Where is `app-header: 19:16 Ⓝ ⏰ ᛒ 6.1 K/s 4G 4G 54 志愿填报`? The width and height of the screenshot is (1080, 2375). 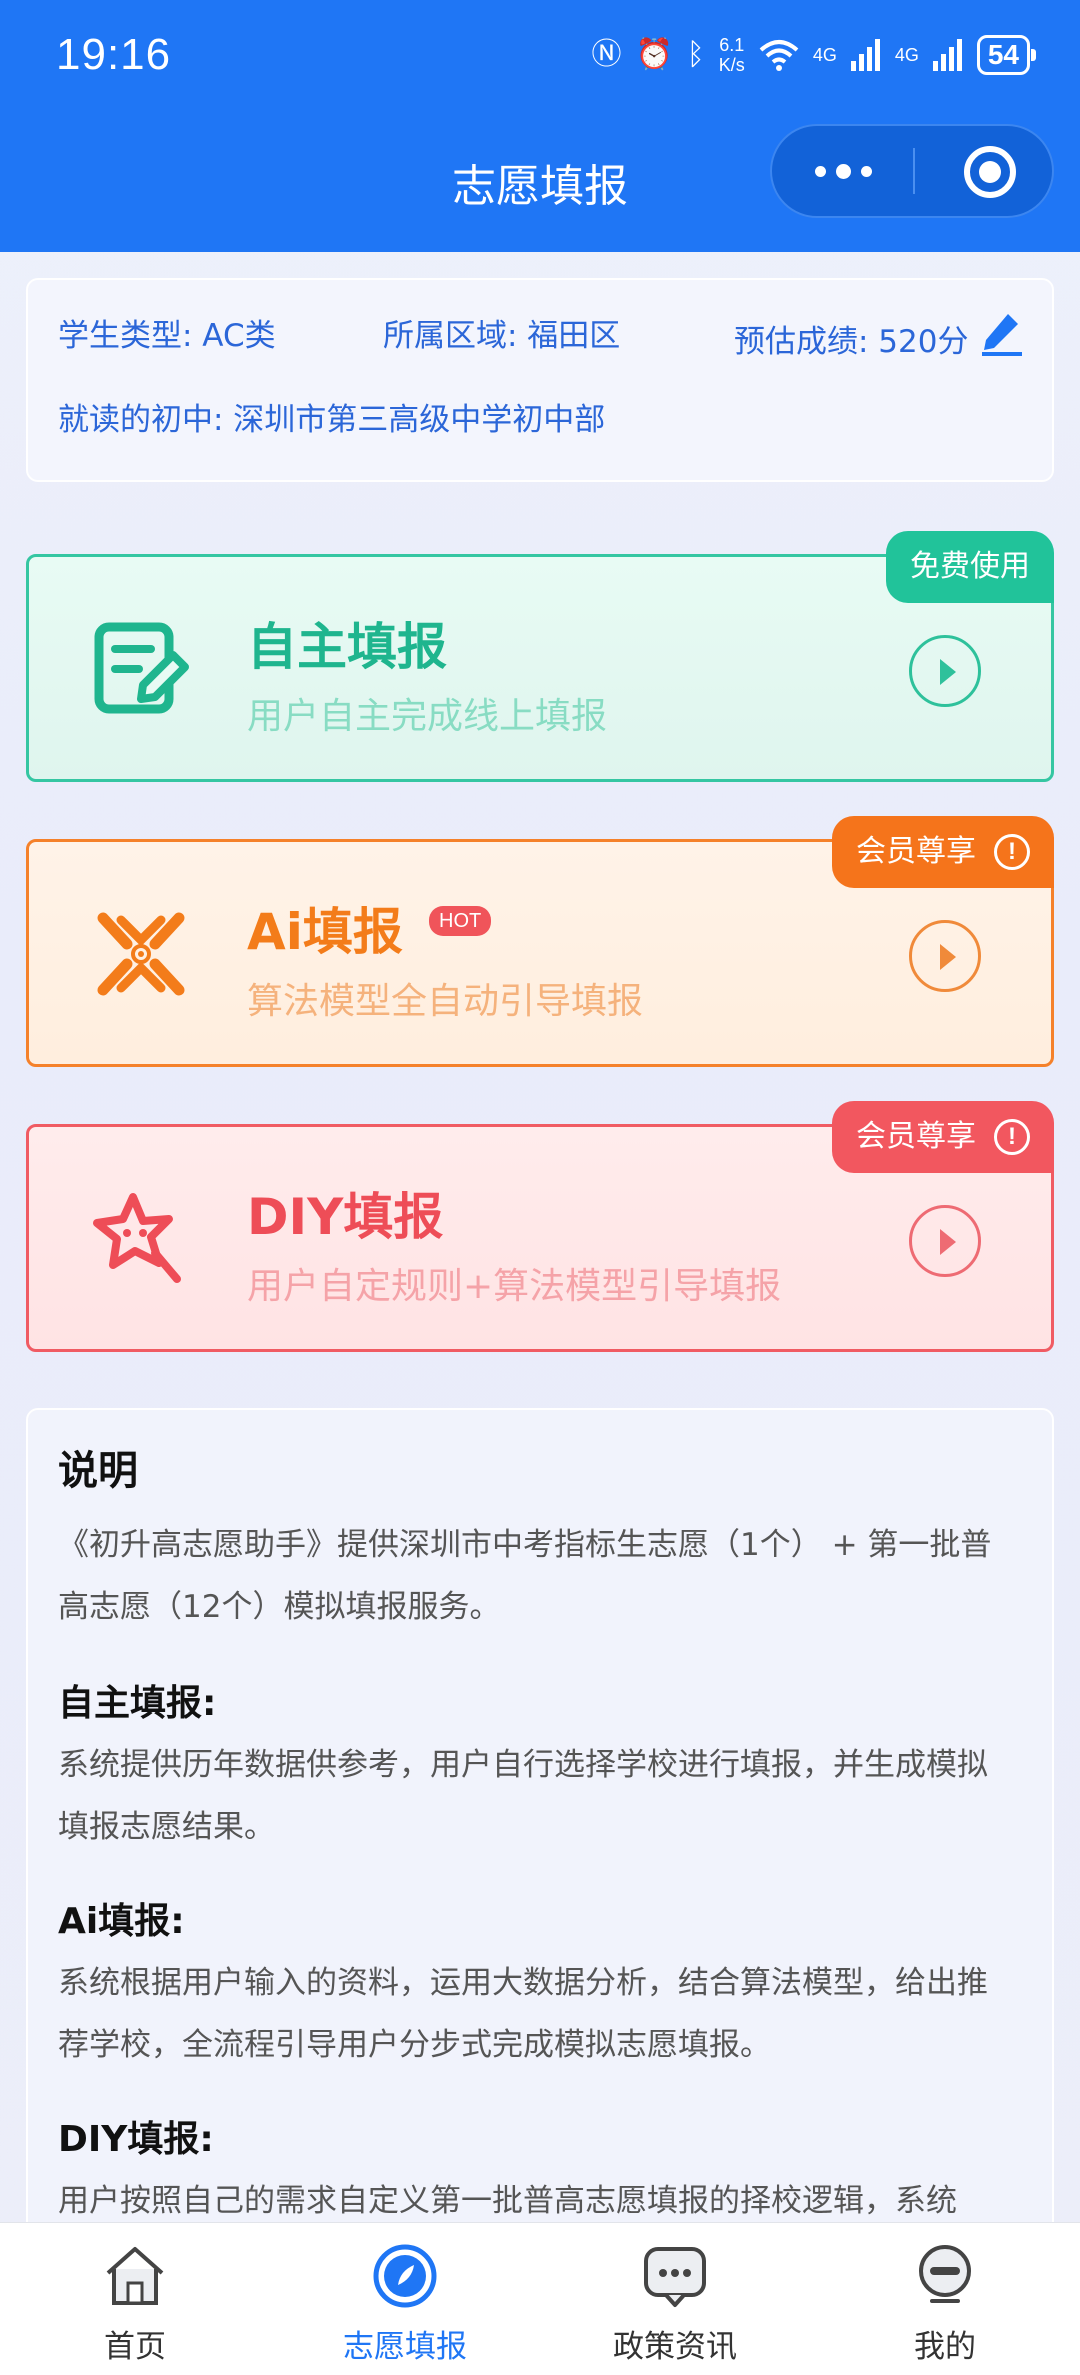 app-header: 19:16 Ⓝ ⏰ ᛒ 6.1 K/s 4G 4G 54 志愿填报 is located at coordinates (540, 126).